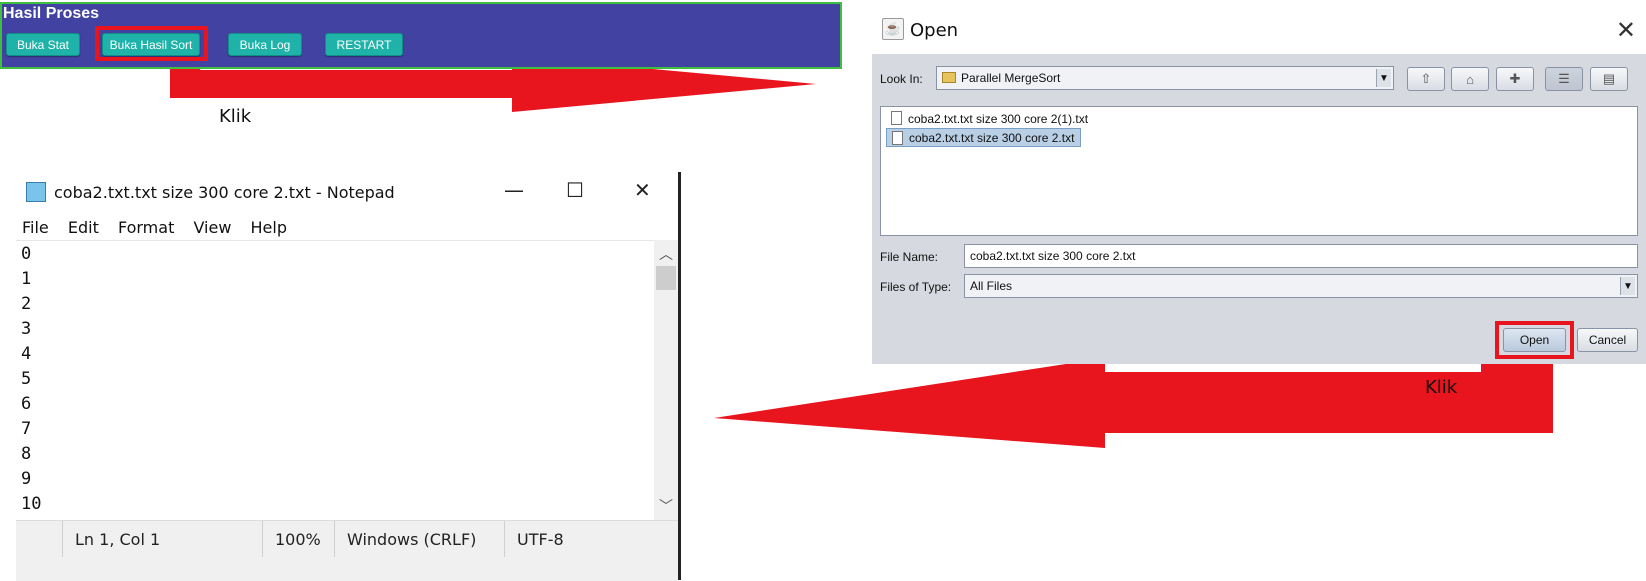 The width and height of the screenshot is (1646, 581). I want to click on status-position: Ln 1, Col 1, so click(162, 539).